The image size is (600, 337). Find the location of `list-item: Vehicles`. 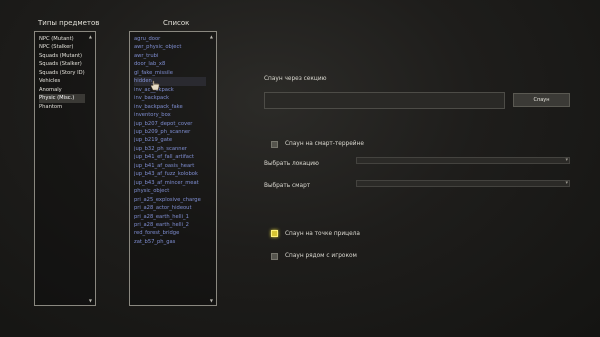

list-item: Vehicles is located at coordinates (62, 81).